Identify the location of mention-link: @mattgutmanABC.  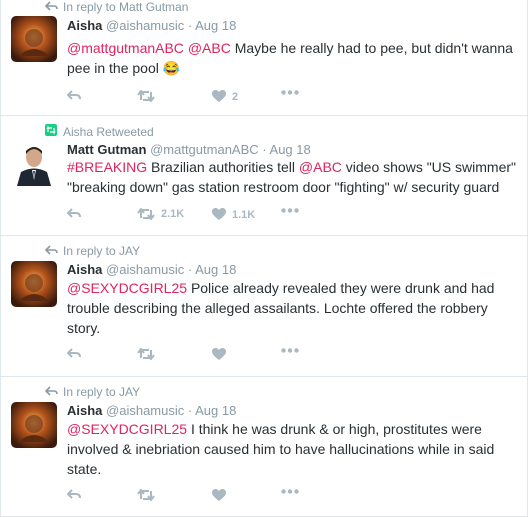
(125, 48).